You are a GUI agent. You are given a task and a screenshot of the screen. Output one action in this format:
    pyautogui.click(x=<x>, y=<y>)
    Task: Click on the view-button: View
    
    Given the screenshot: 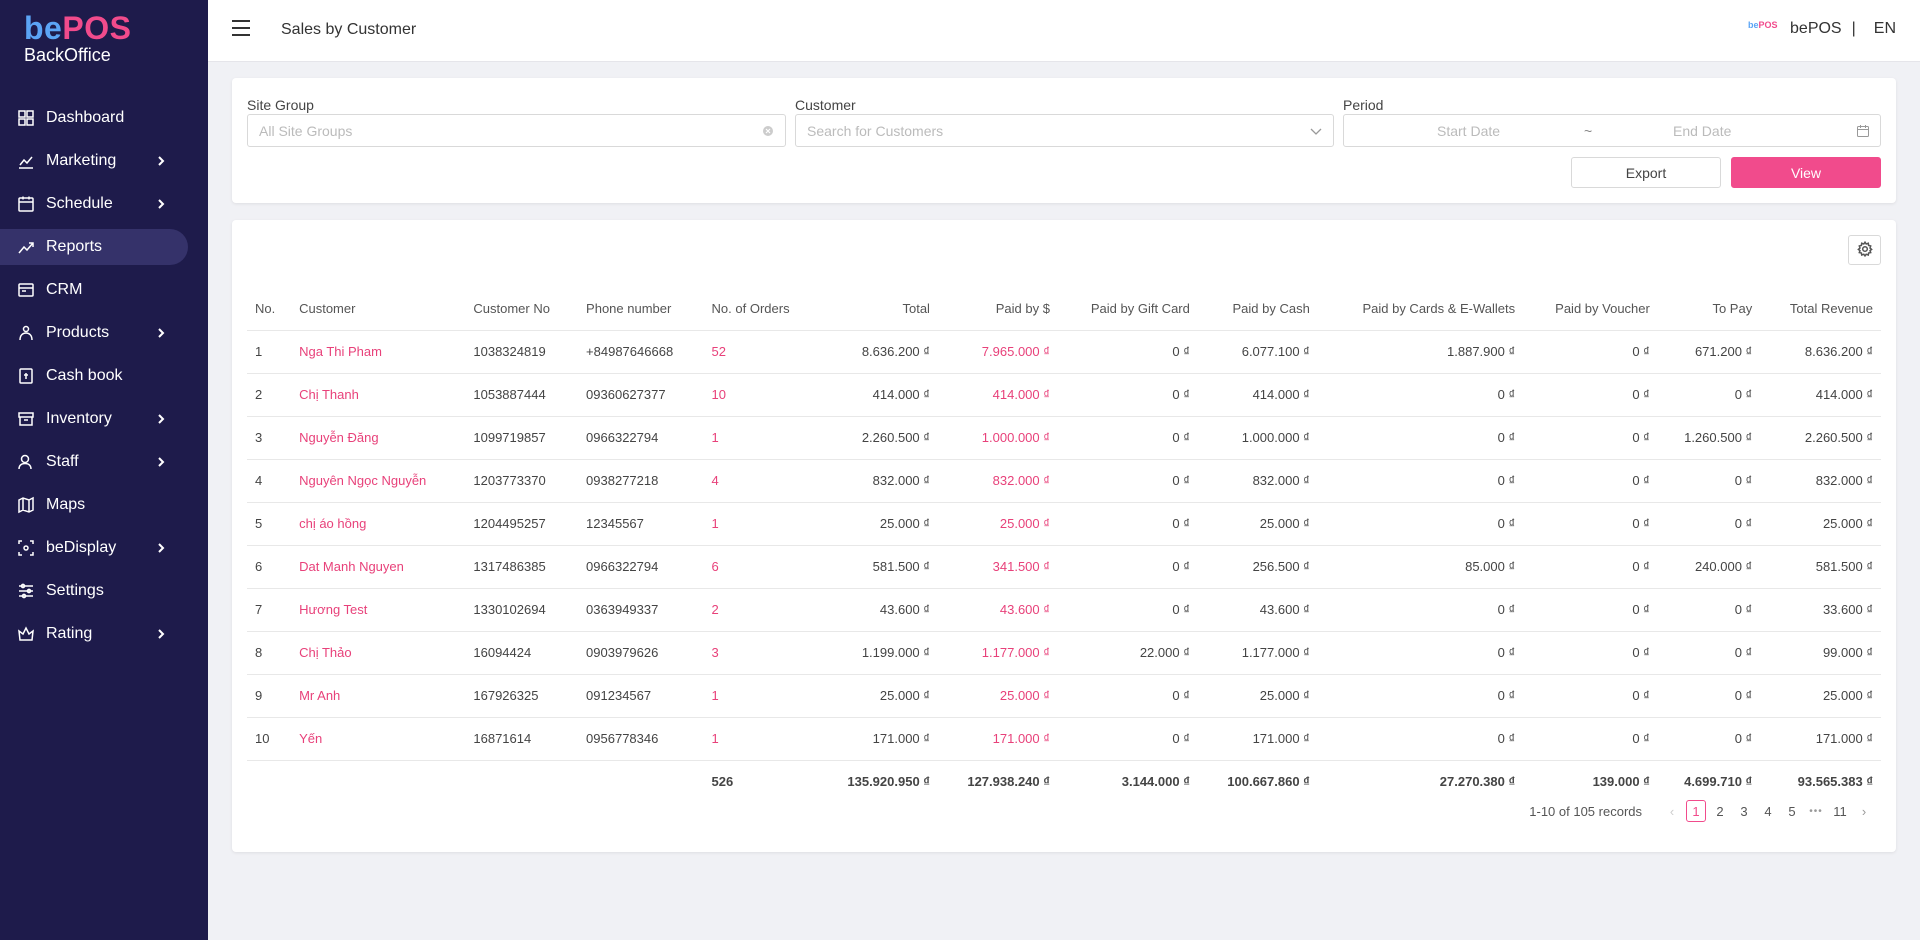 What is the action you would take?
    pyautogui.click(x=1806, y=172)
    